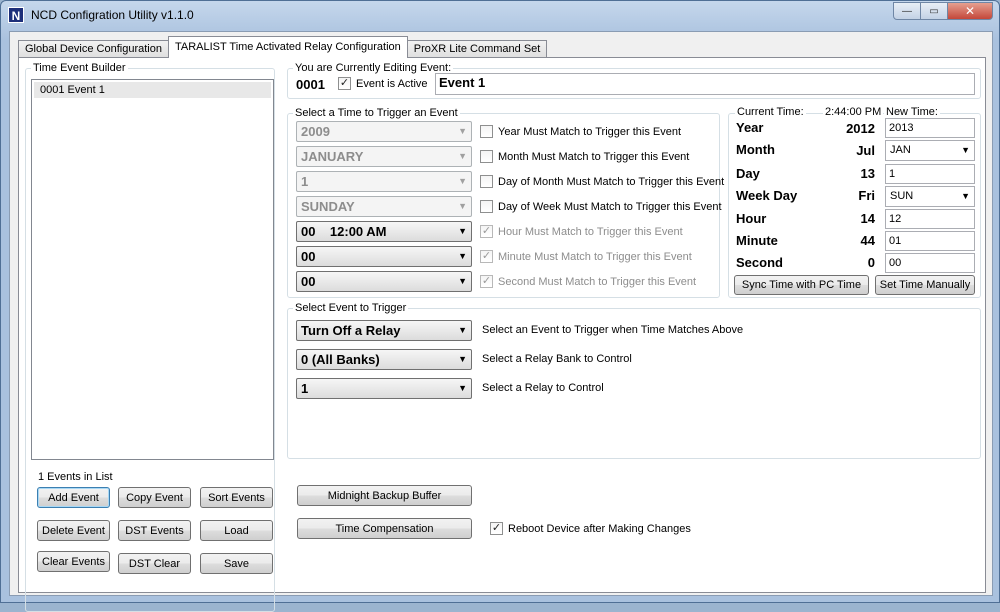  I want to click on title-bar: N NCD Configration Utility v1.1.0 — ▭ ✕, so click(500, 16).